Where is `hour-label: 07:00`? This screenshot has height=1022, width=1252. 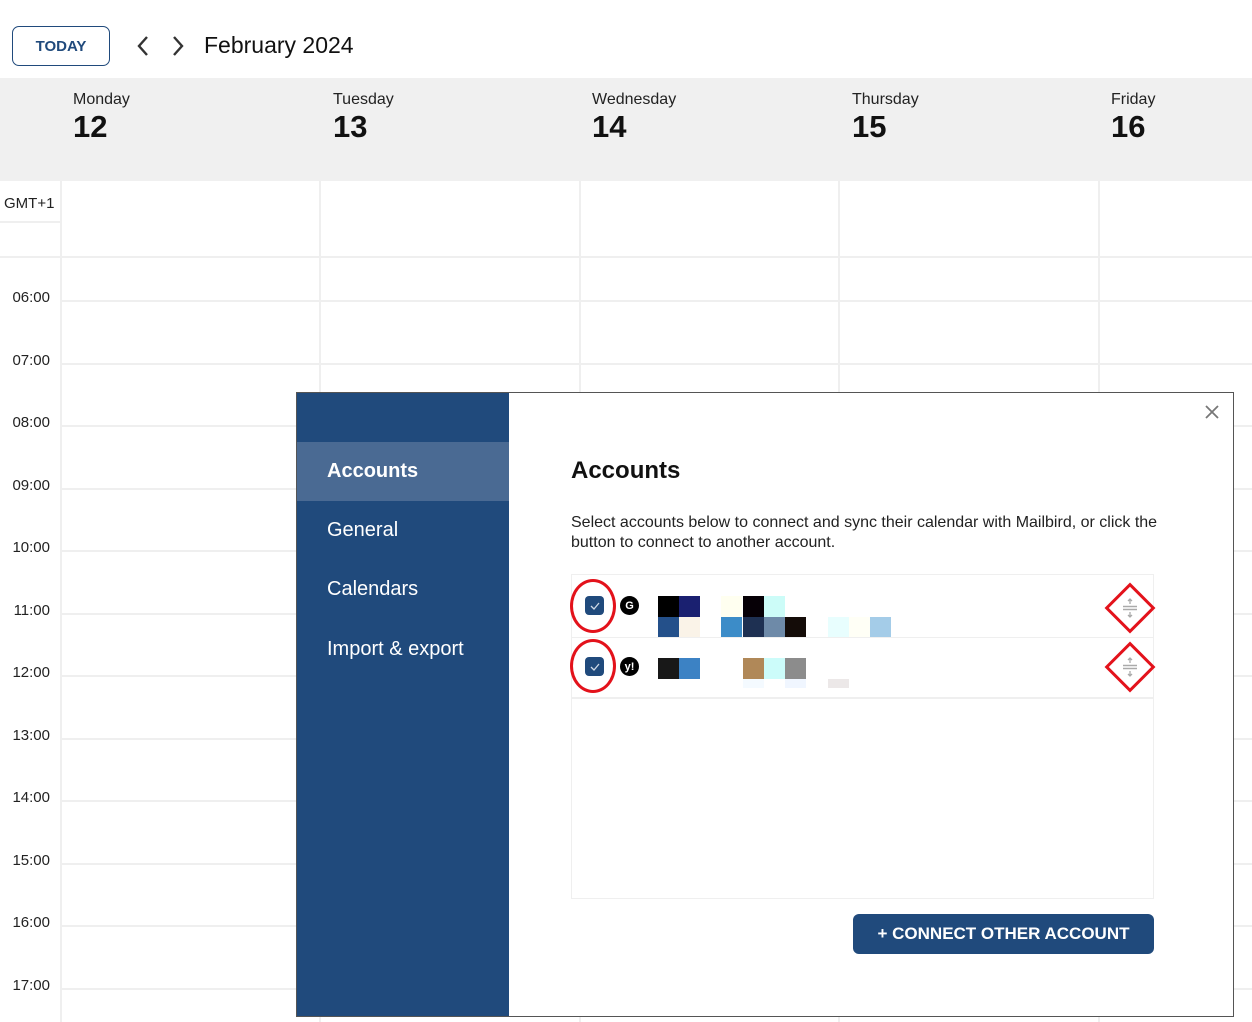 hour-label: 07:00 is located at coordinates (31, 360).